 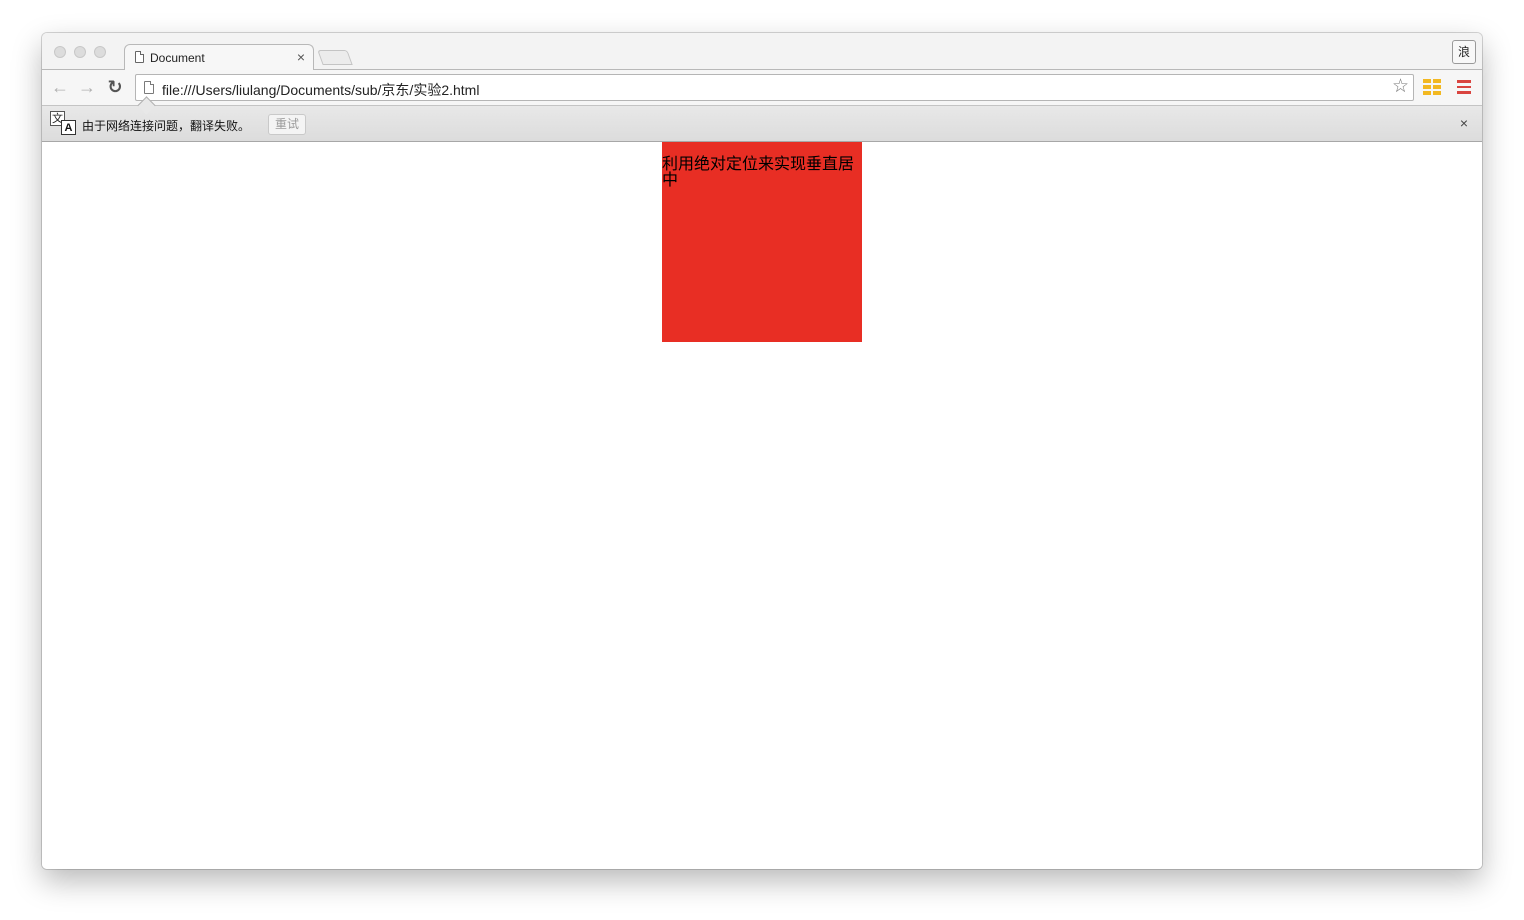 What do you see at coordinates (177, 58) in the screenshot?
I see `tab-title: Document` at bounding box center [177, 58].